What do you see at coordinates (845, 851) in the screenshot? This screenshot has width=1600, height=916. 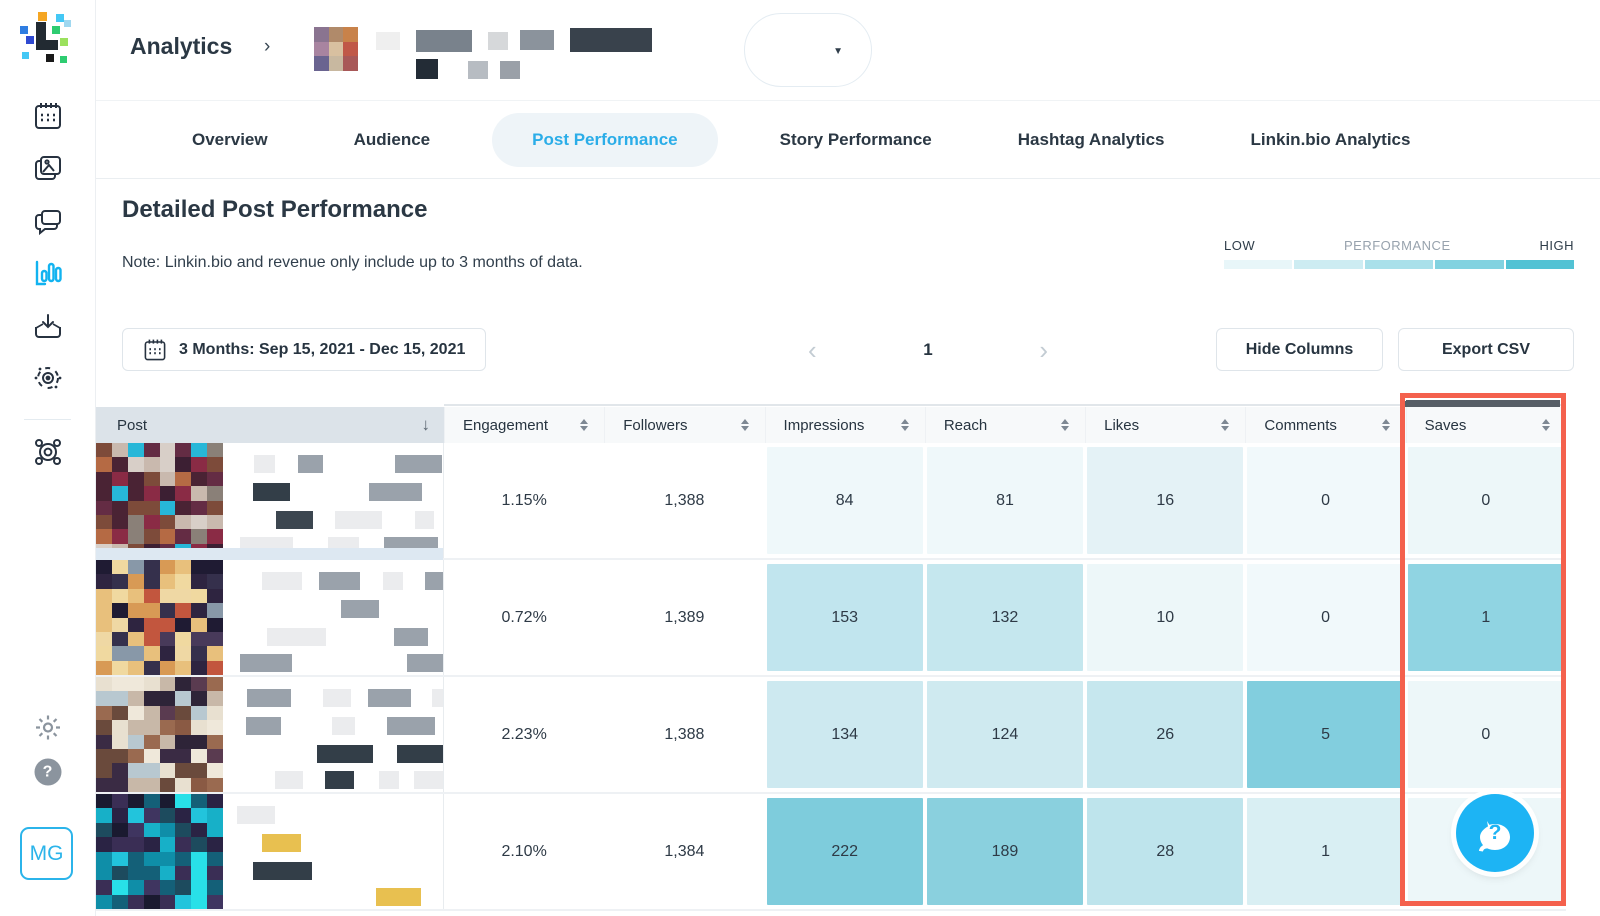 I see `cell-impressions: 222` at bounding box center [845, 851].